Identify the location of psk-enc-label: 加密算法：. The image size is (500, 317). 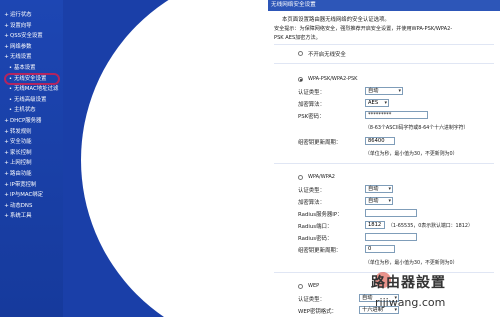
(311, 105).